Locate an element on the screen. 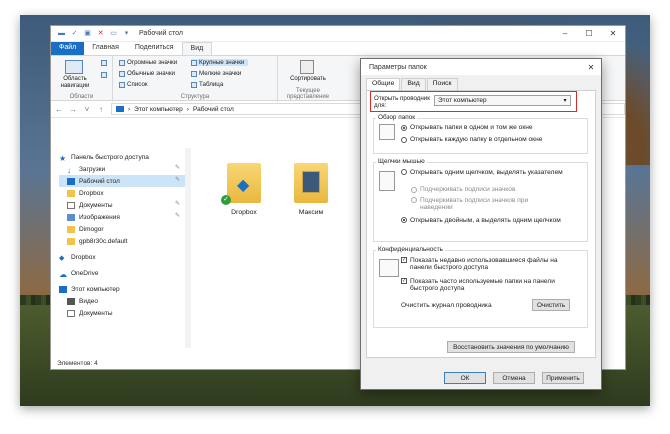 The width and height of the screenshot is (670, 434). sidebar-item-label: OneDrive is located at coordinates (85, 273).